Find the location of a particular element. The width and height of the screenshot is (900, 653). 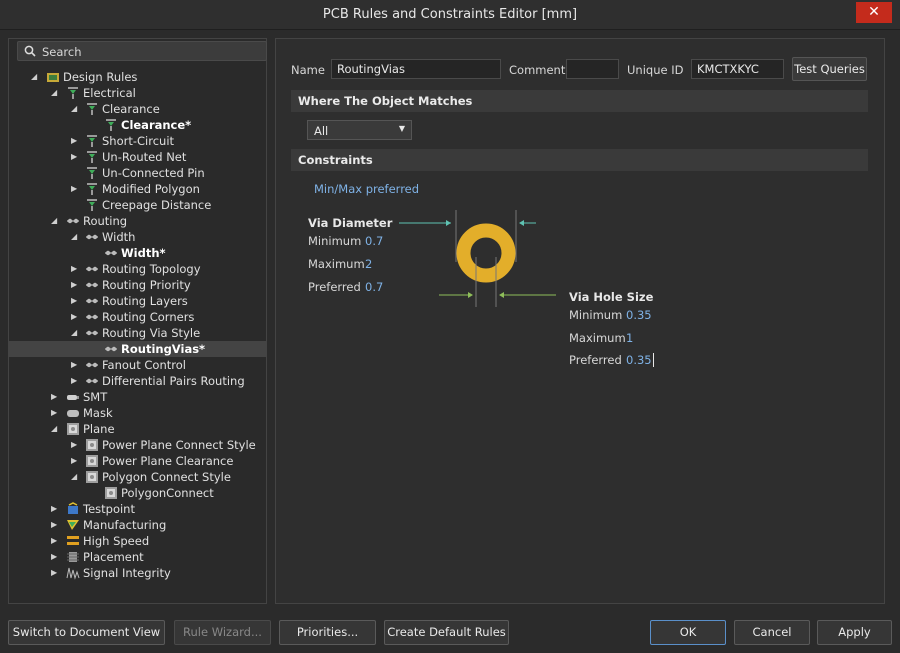

via-diameter-minimum-label: Minimum is located at coordinates (335, 241).